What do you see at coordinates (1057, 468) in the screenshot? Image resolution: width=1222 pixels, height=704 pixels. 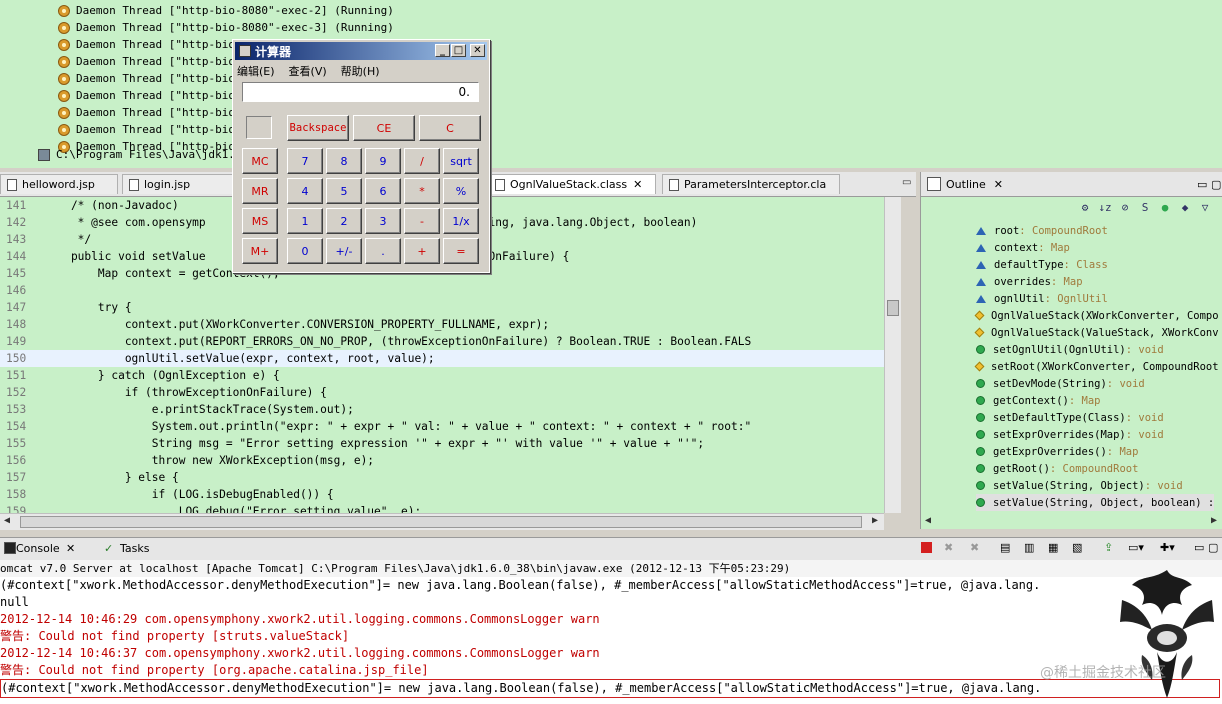 I see `outline-item: getRoot() : CompoundRoot` at bounding box center [1057, 468].